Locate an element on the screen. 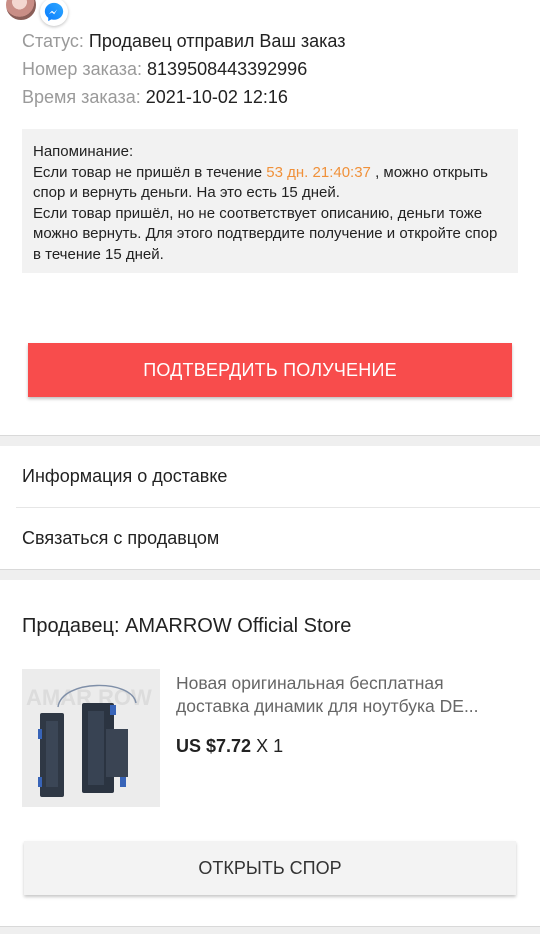 Image resolution: width=540 pixels, height=934 pixels. status-value: Продавец отправил Ваш заказ is located at coordinates (217, 41).